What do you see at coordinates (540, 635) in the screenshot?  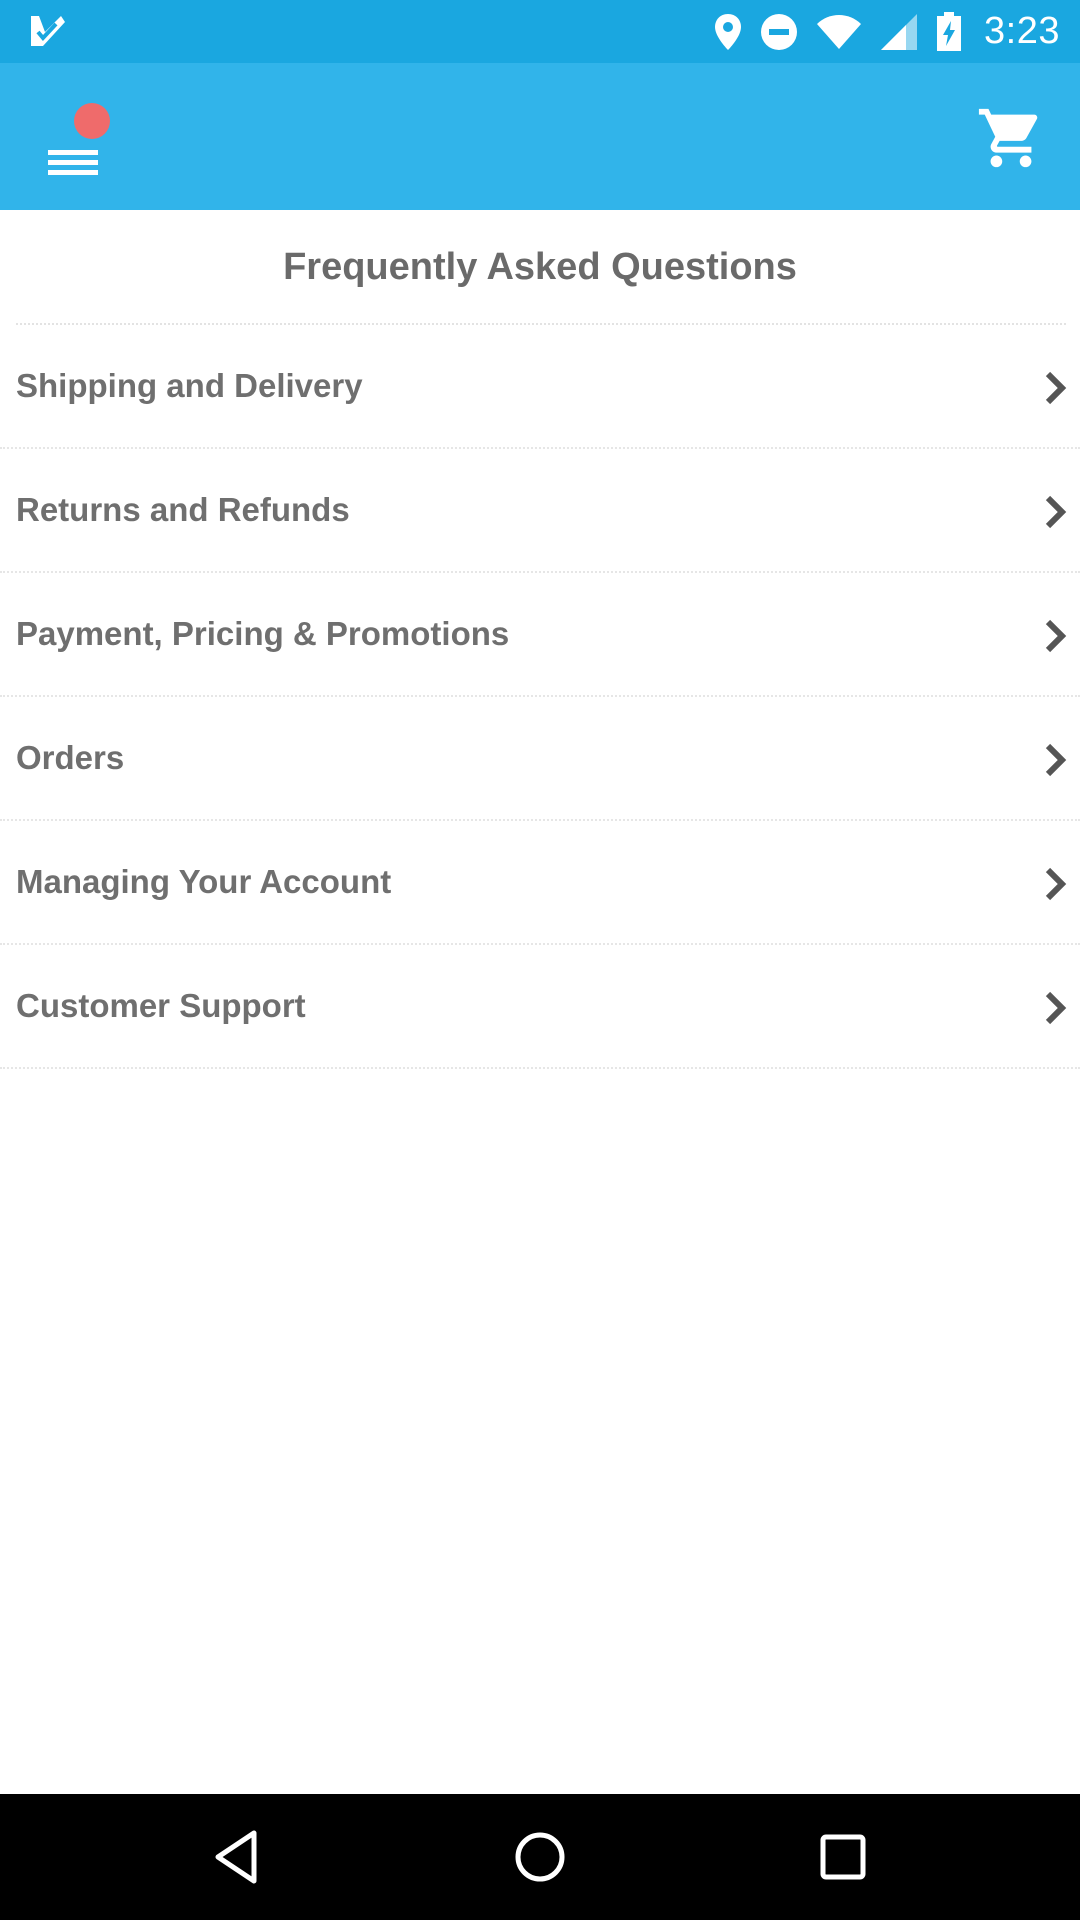 I see `faq-item-payment-pricing-promotions: Payment, Pricing & Promotions` at bounding box center [540, 635].